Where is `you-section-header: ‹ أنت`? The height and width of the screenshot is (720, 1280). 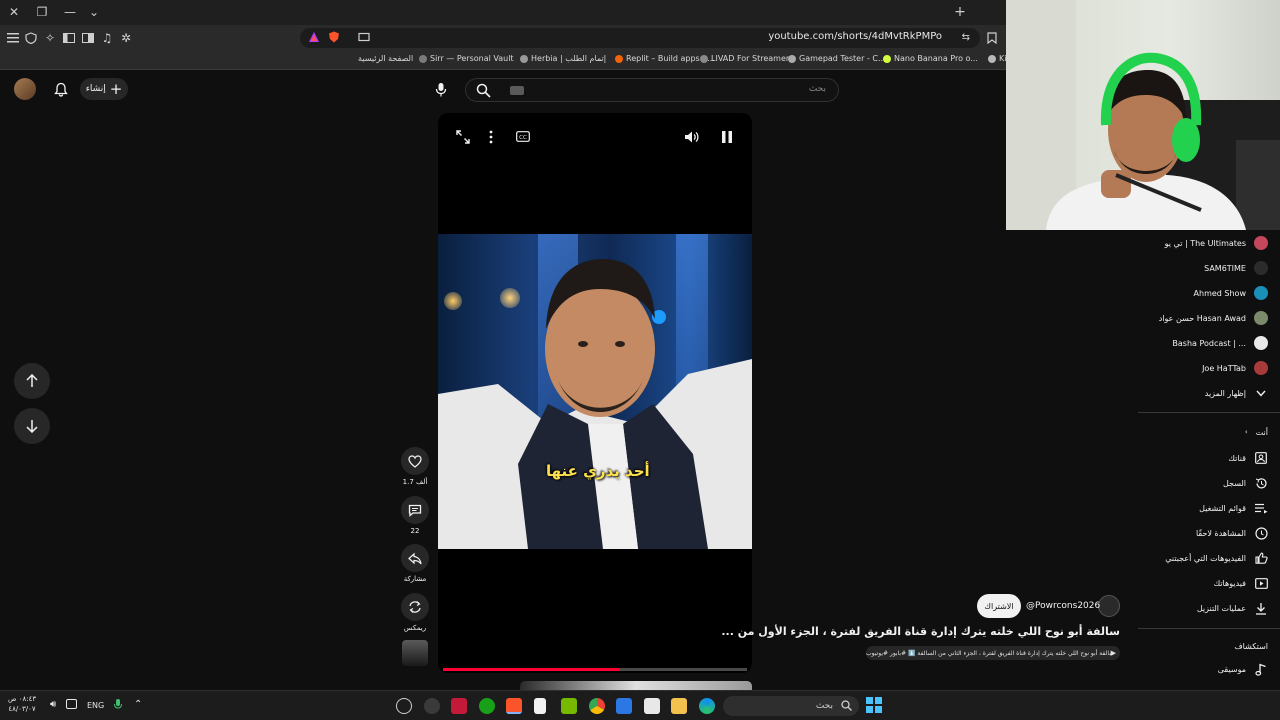
you-section-header: ‹ أنت is located at coordinates (1204, 432).